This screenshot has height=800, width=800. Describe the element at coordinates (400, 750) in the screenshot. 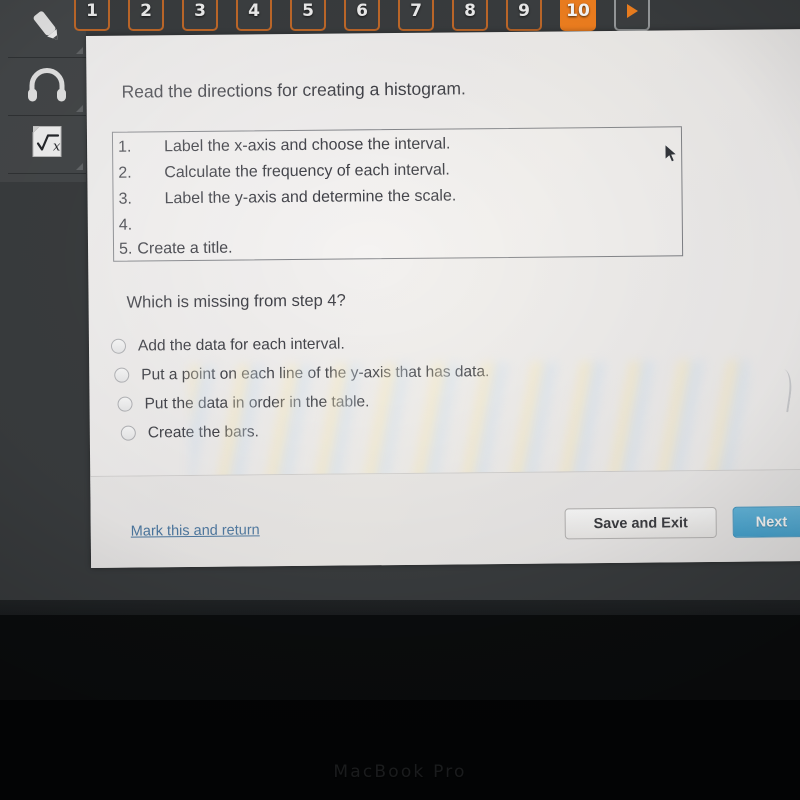

I see `bezel-band-lower` at that location.